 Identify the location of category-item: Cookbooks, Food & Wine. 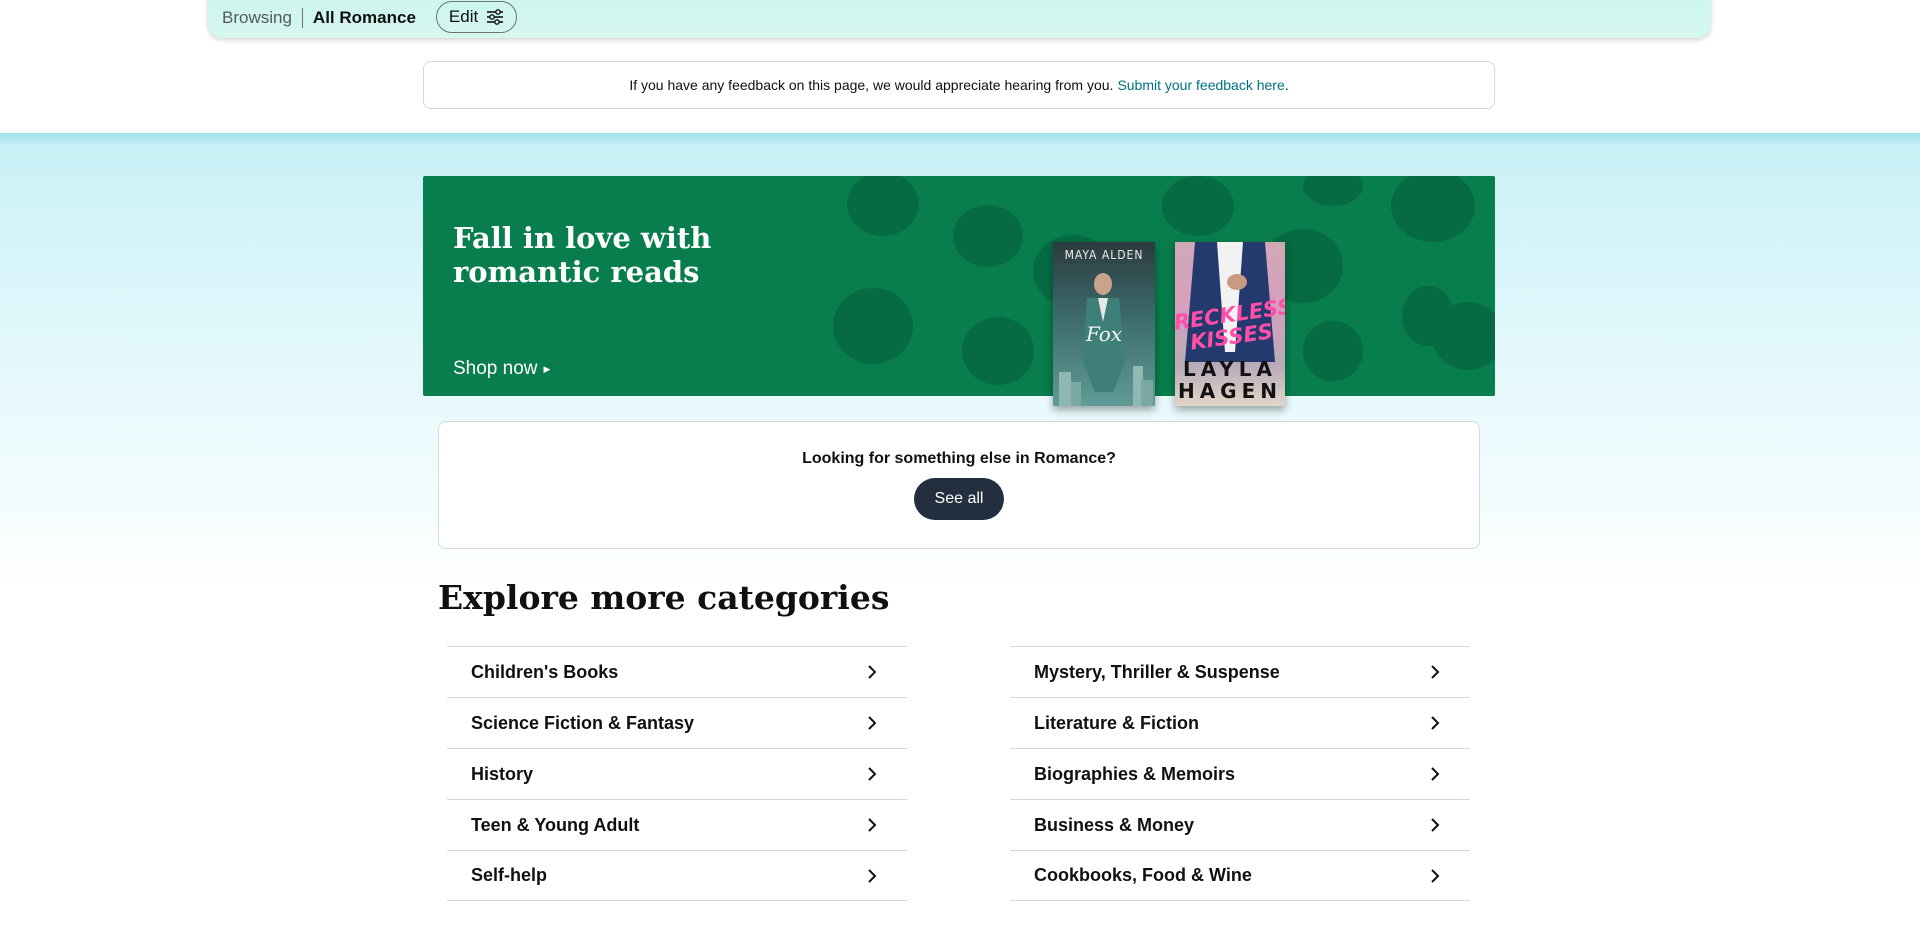
(1240, 875).